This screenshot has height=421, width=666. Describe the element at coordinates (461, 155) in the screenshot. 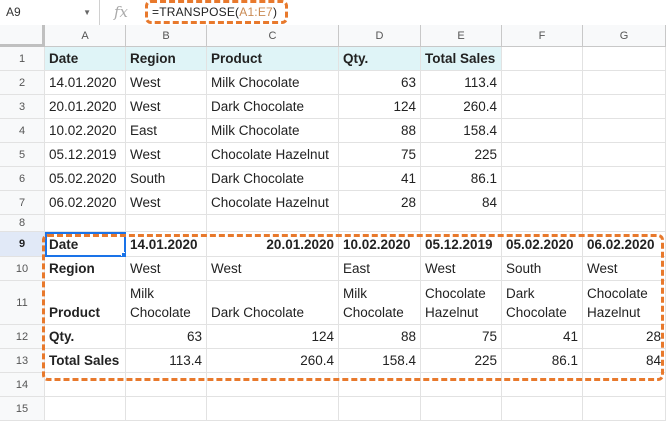

I see `cell-e5: 225` at that location.